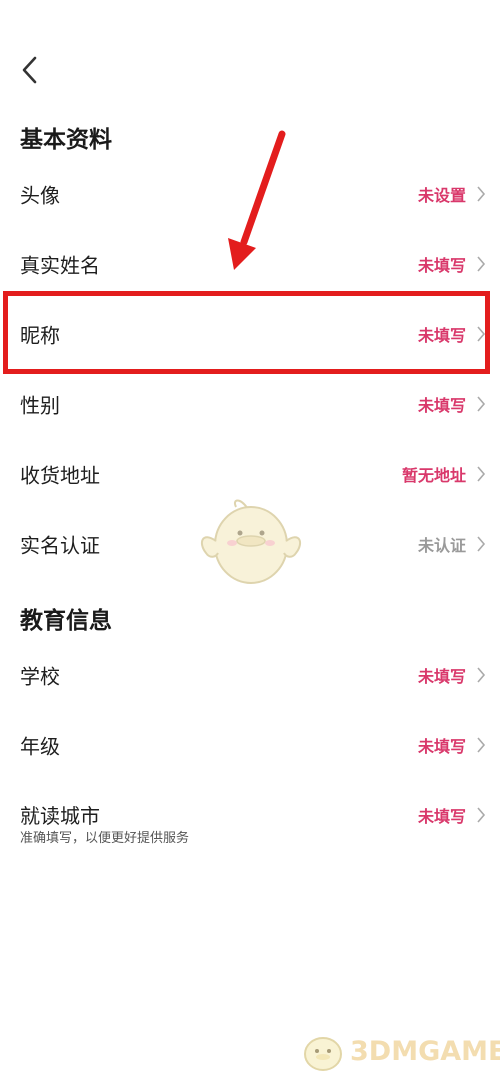 This screenshot has height=1084, width=500. Describe the element at coordinates (40, 676) in the screenshot. I see `row-label: 学校` at that location.